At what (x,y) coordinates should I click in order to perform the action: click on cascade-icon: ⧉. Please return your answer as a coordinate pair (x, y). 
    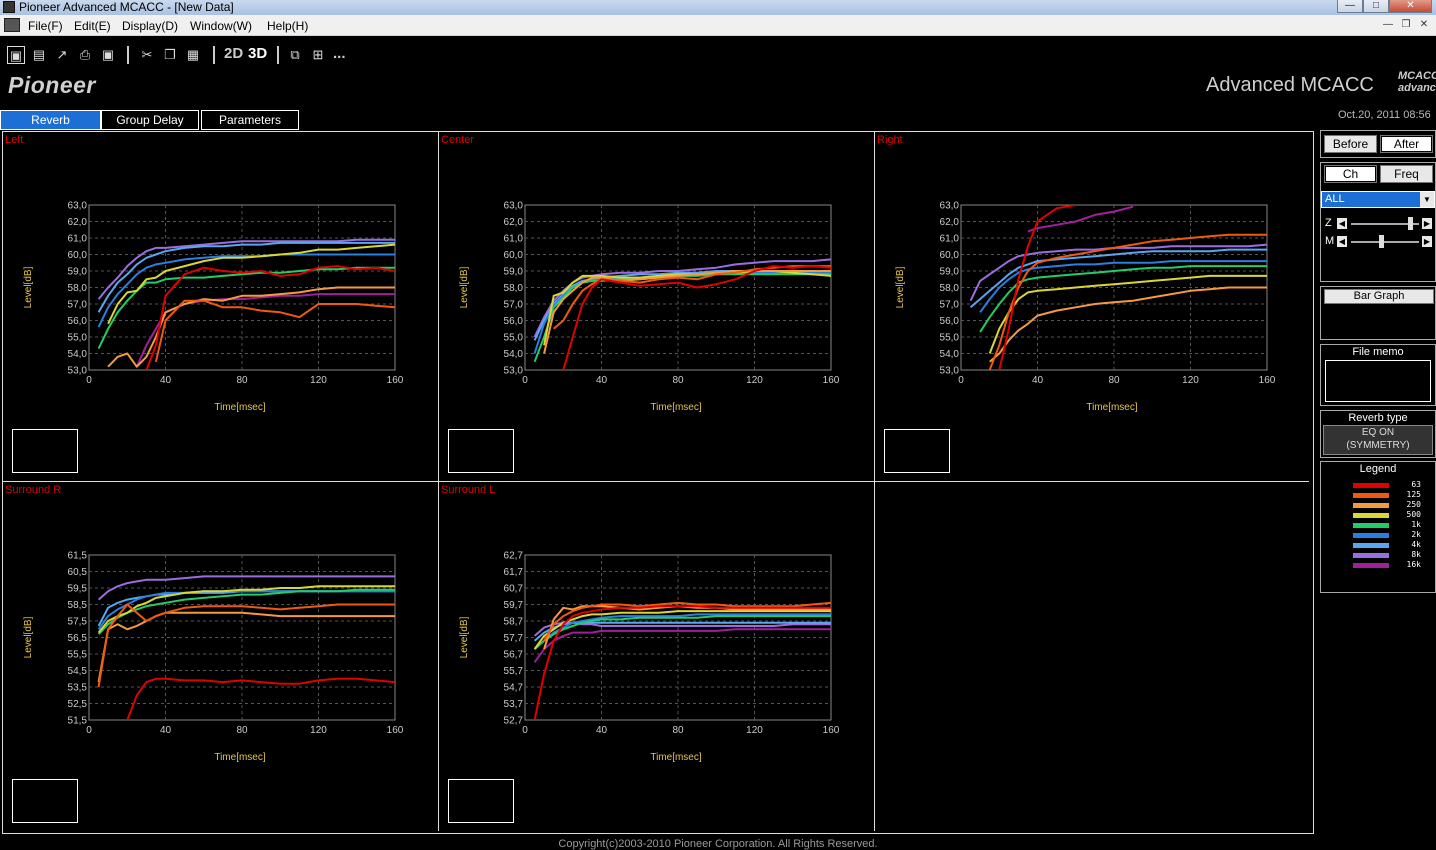
    Looking at the image, I should click on (295, 55).